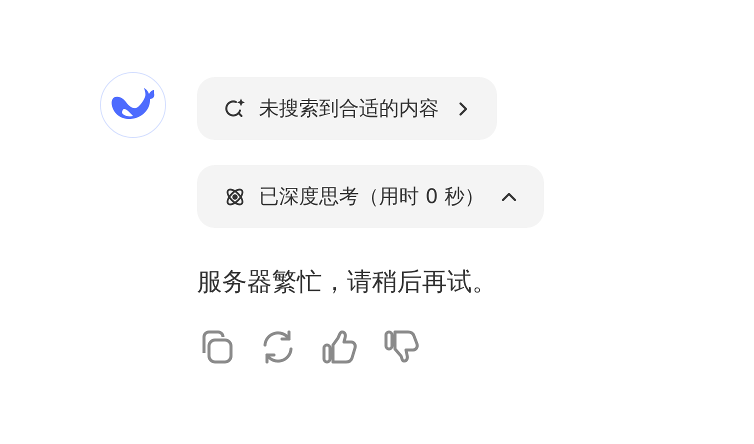 Image resolution: width=754 pixels, height=444 pixels. I want to click on thinking-toggle: 已深度思考（用时 0 秒）, so click(370, 196).